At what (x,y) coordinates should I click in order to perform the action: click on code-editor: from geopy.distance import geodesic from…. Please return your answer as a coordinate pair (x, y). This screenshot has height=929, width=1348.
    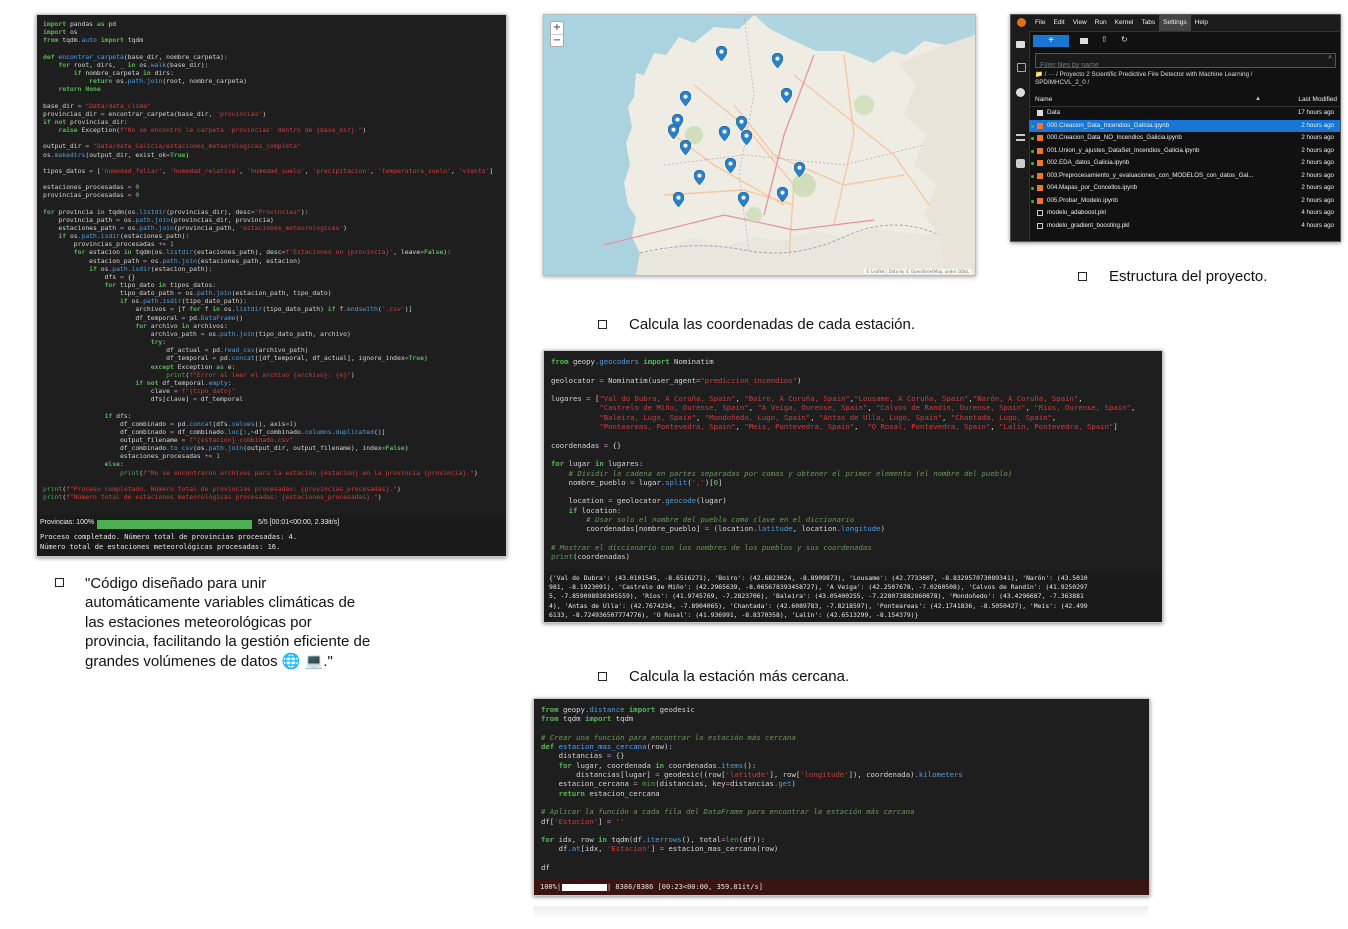
    Looking at the image, I should click on (842, 788).